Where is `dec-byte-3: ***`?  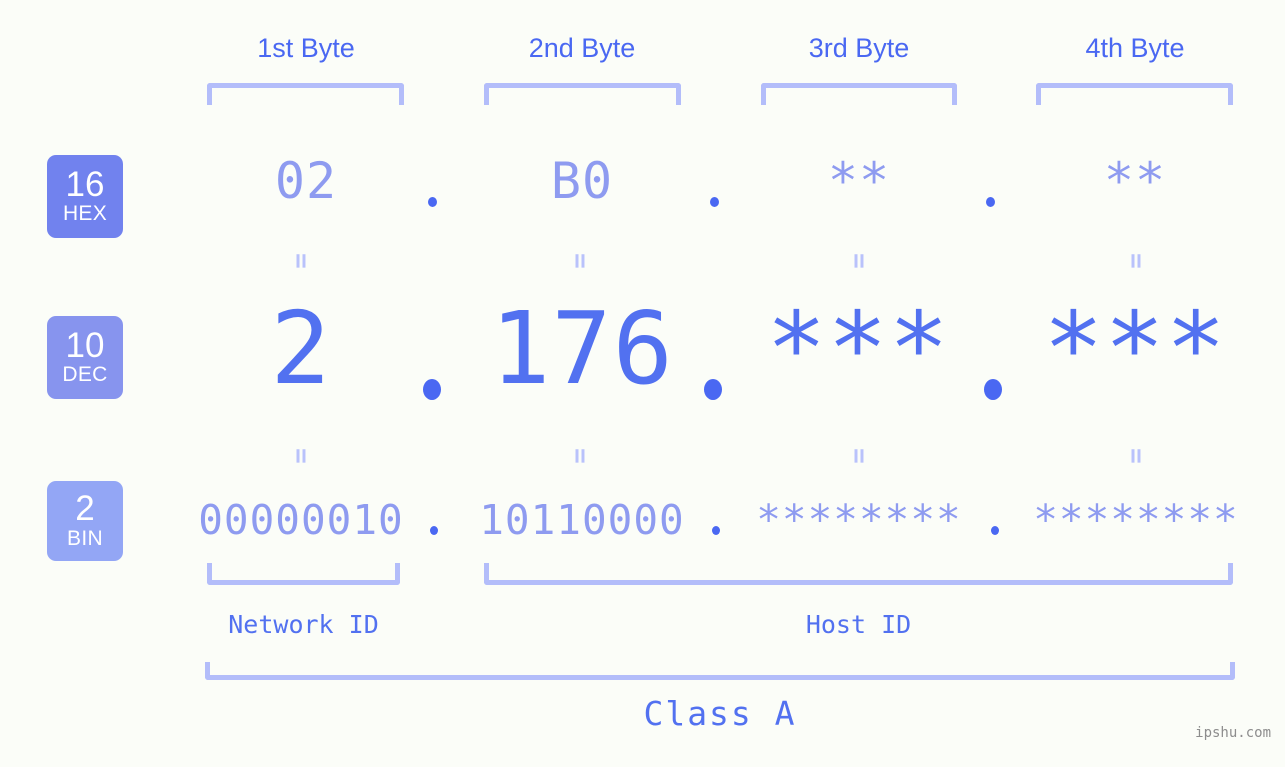
dec-byte-3: *** is located at coordinates (858, 348).